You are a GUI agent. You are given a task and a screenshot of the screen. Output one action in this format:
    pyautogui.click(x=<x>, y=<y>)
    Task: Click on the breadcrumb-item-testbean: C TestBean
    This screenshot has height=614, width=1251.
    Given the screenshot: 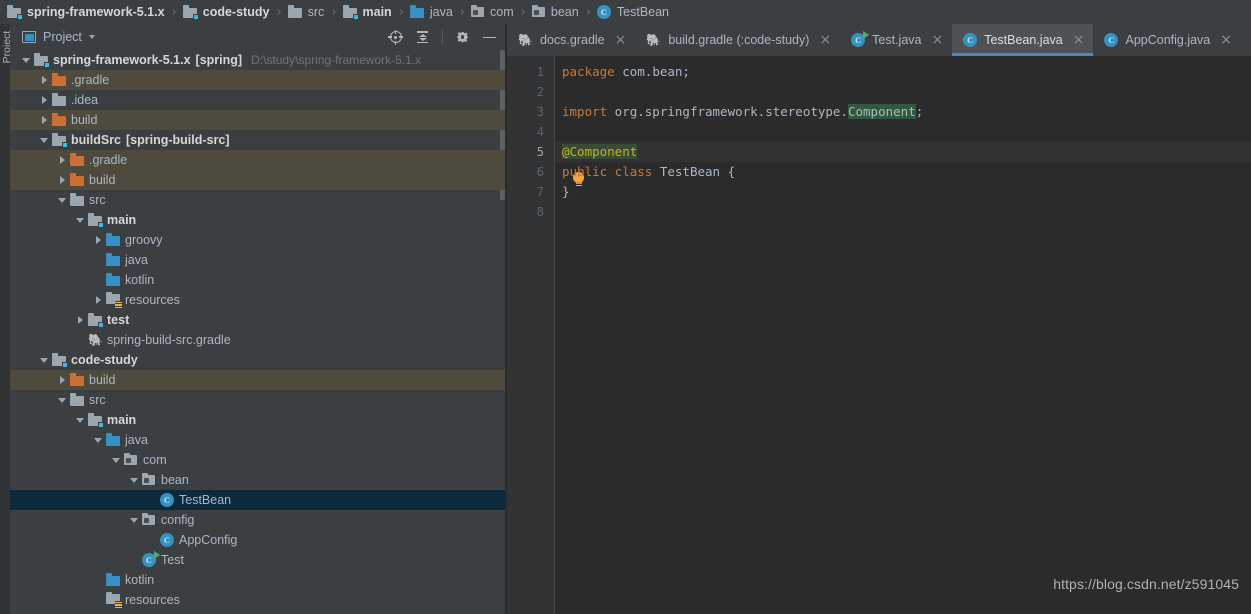 What is the action you would take?
    pyautogui.click(x=633, y=12)
    